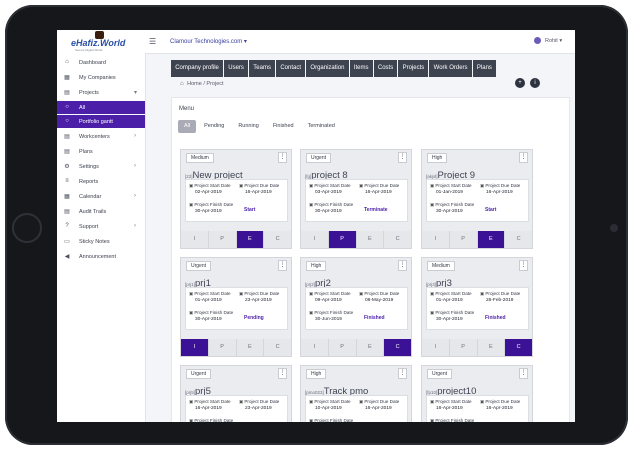 This screenshot has width=633, height=450. I want to click on user-avatar, so click(537, 40).